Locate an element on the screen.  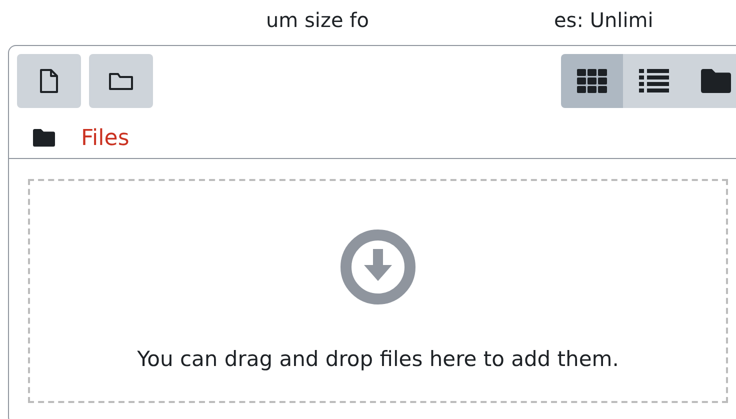
drop-instruction: You can drag and drop files here to add them. is located at coordinates (378, 359).